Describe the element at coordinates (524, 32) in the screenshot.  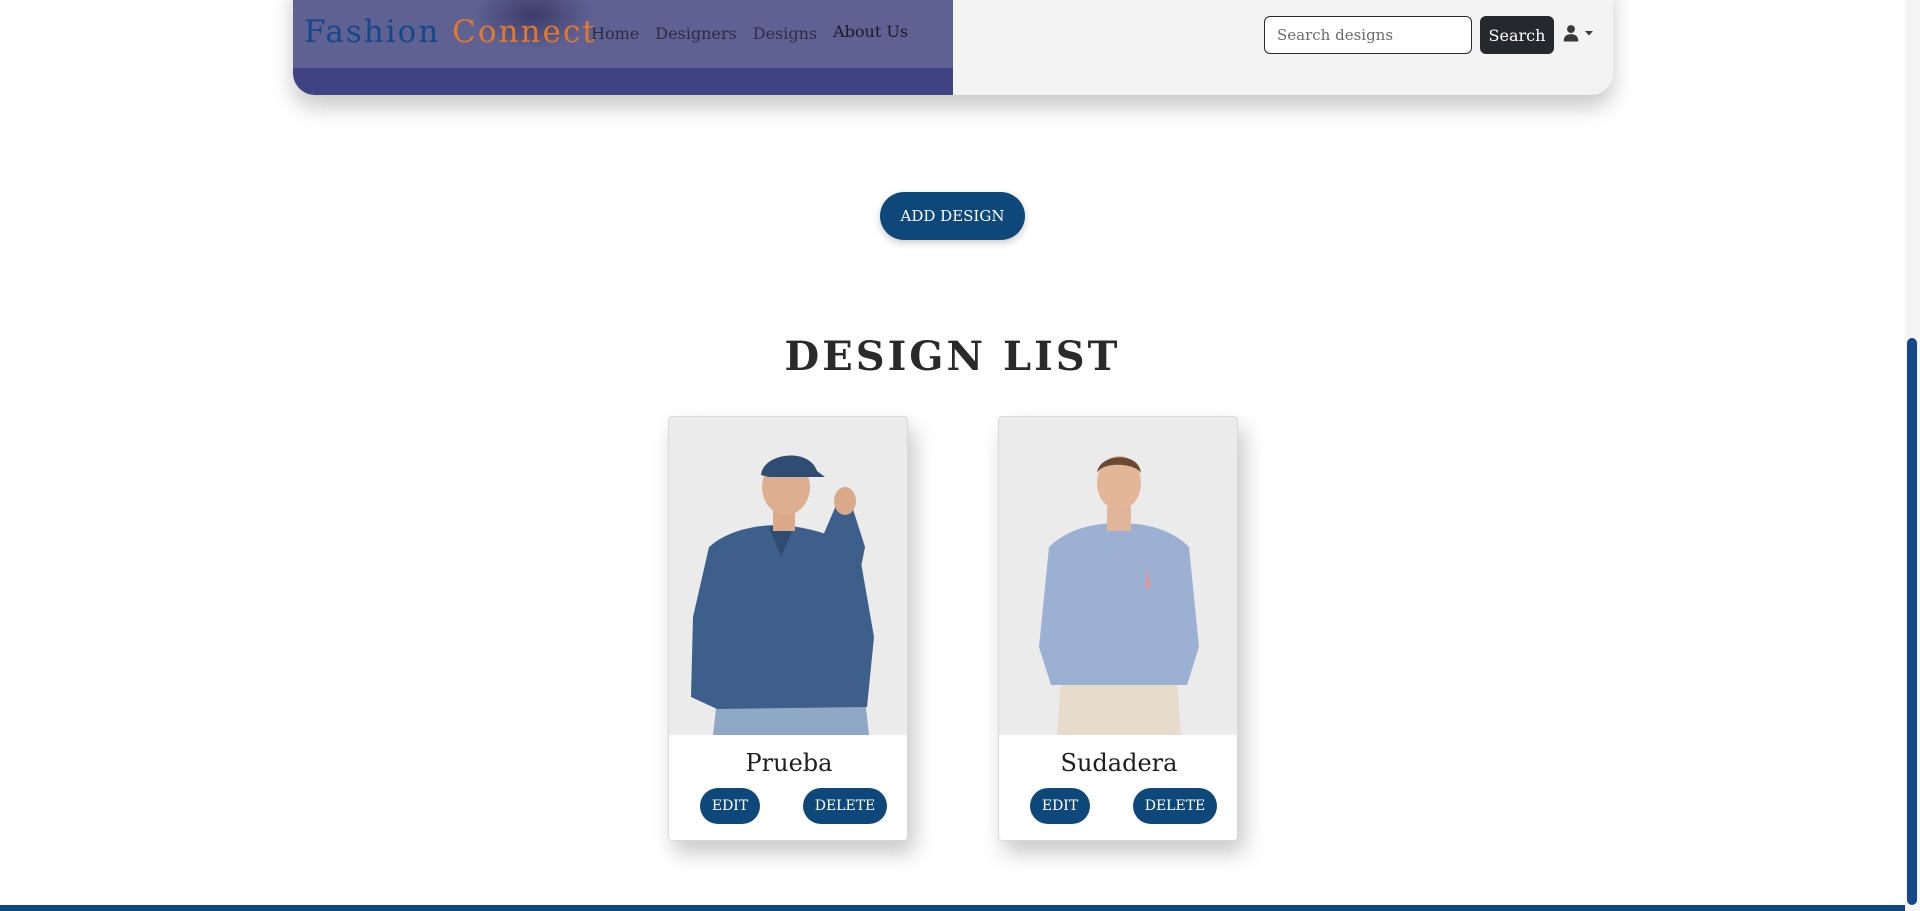
I see `brand-word-2: Connect` at that location.